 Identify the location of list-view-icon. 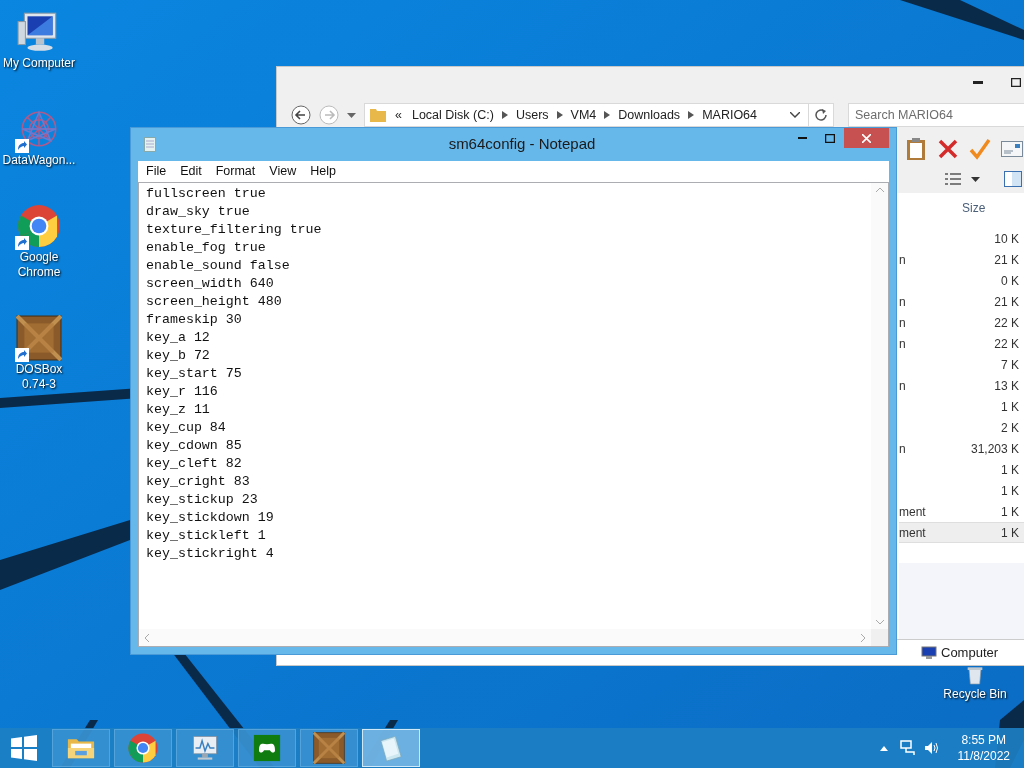
(953, 179).